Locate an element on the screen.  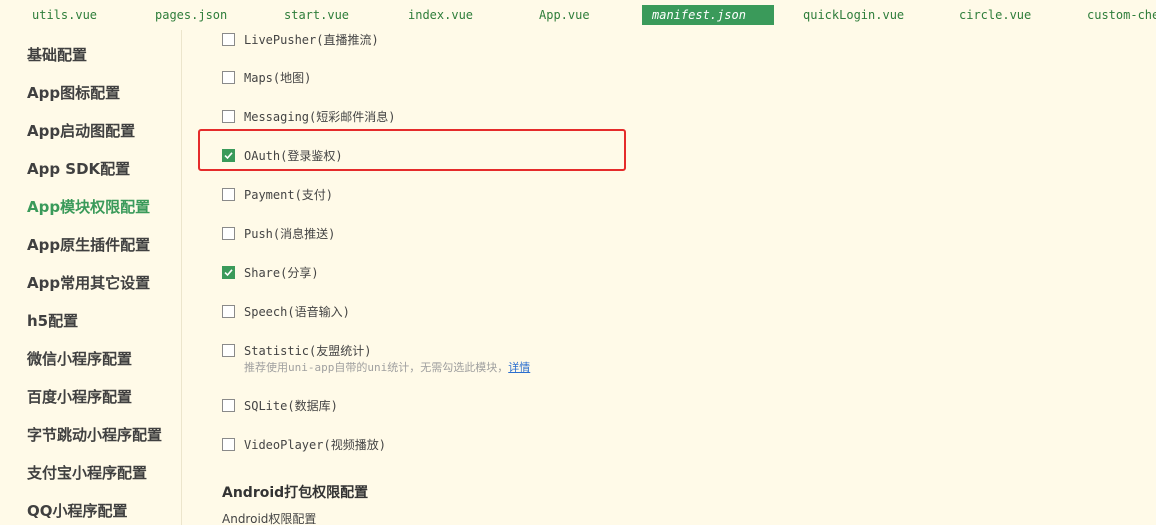
module-label-push: Push(消息推送) is located at coordinates (290, 234).